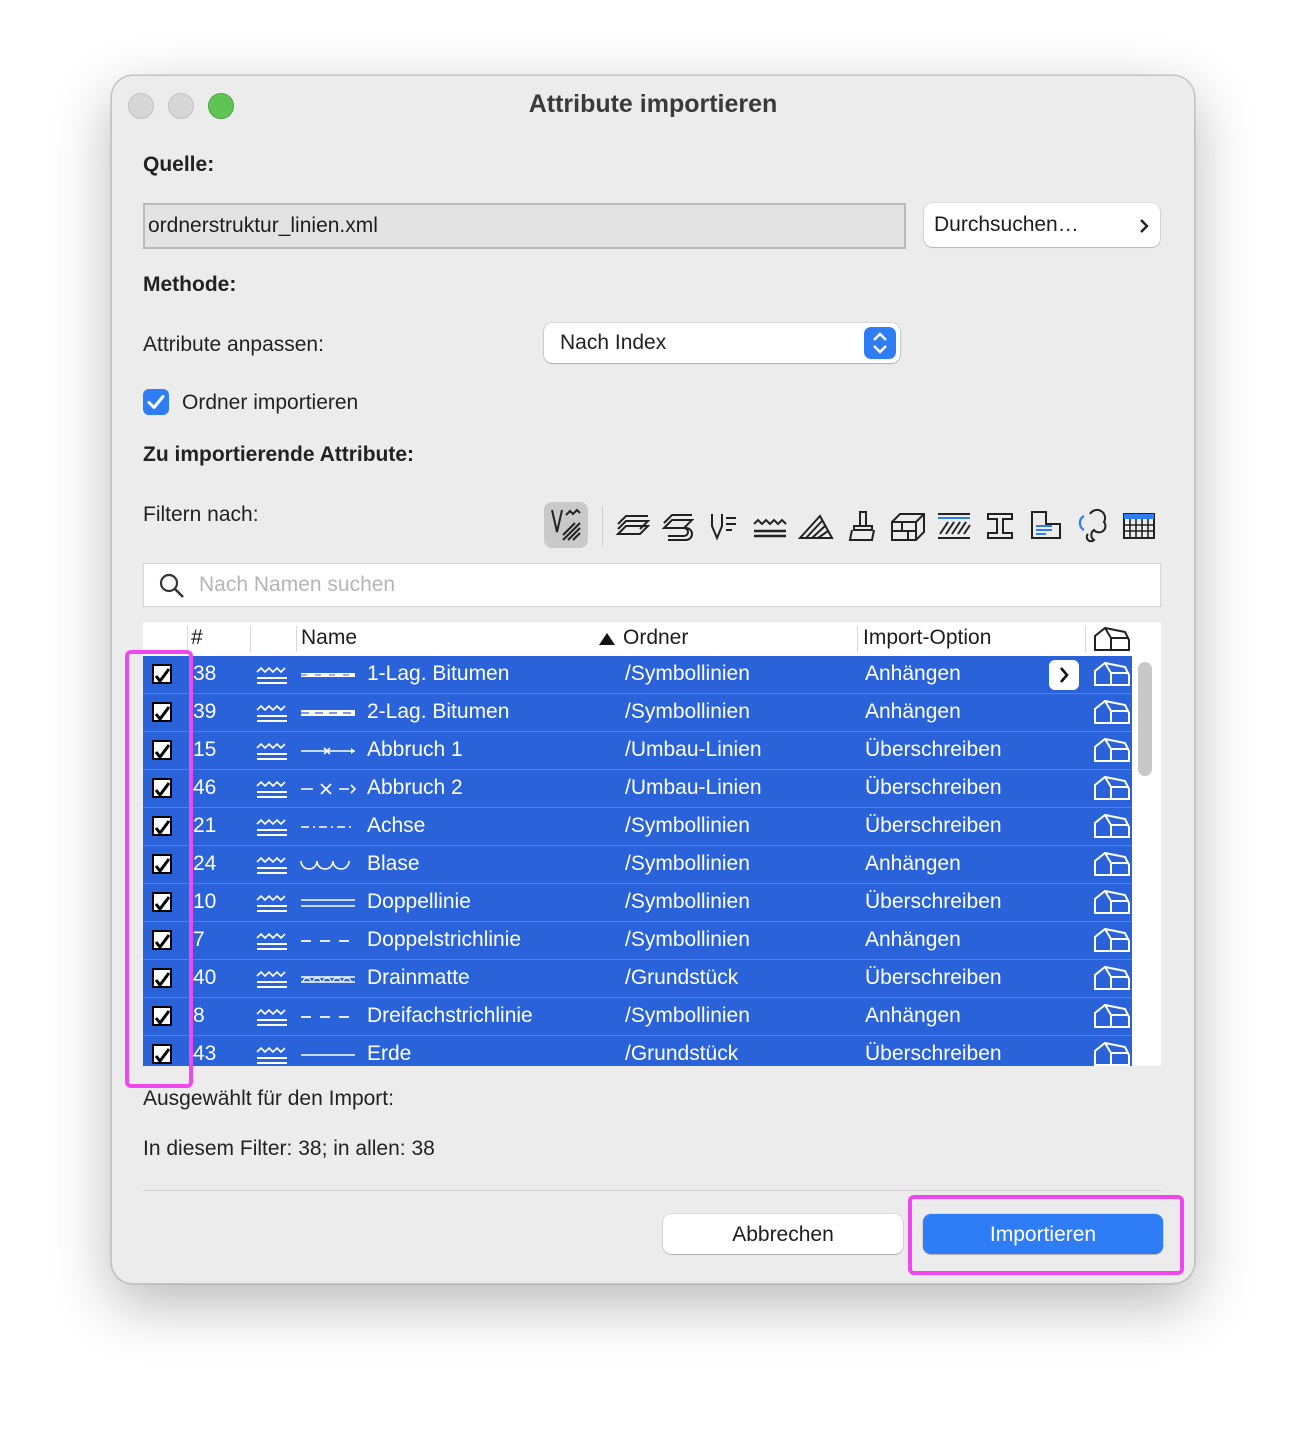 This screenshot has height=1430, width=1304. I want to click on composites-filter-button, so click(954, 526).